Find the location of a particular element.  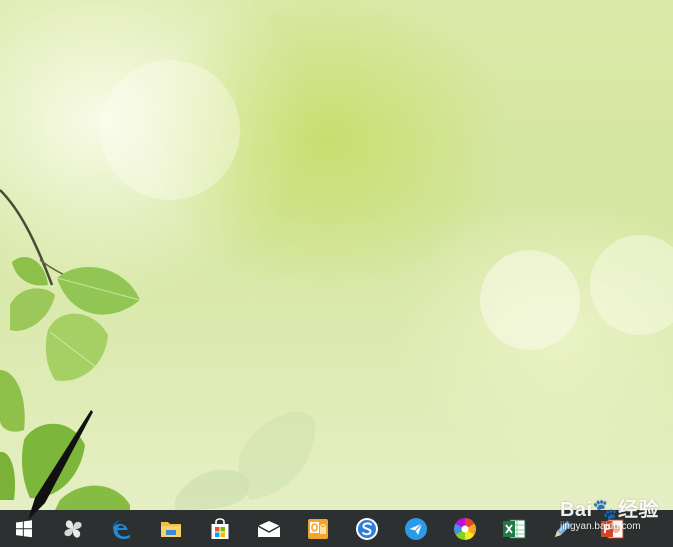

powerpoint-button is located at coordinates (611, 528).